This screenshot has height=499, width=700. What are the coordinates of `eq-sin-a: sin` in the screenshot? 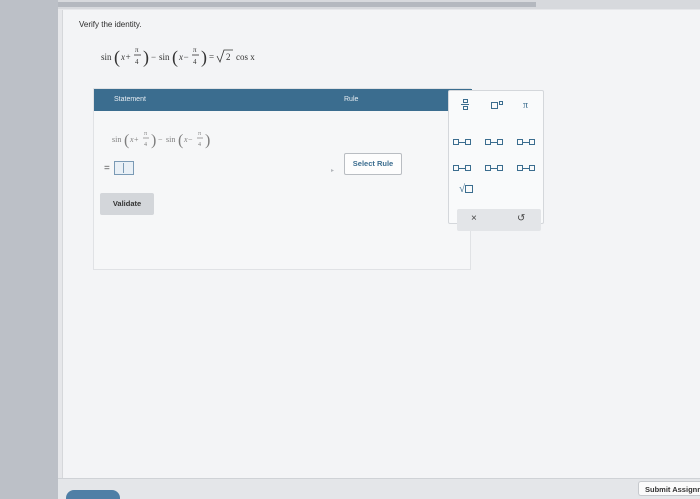 It's located at (106, 57).